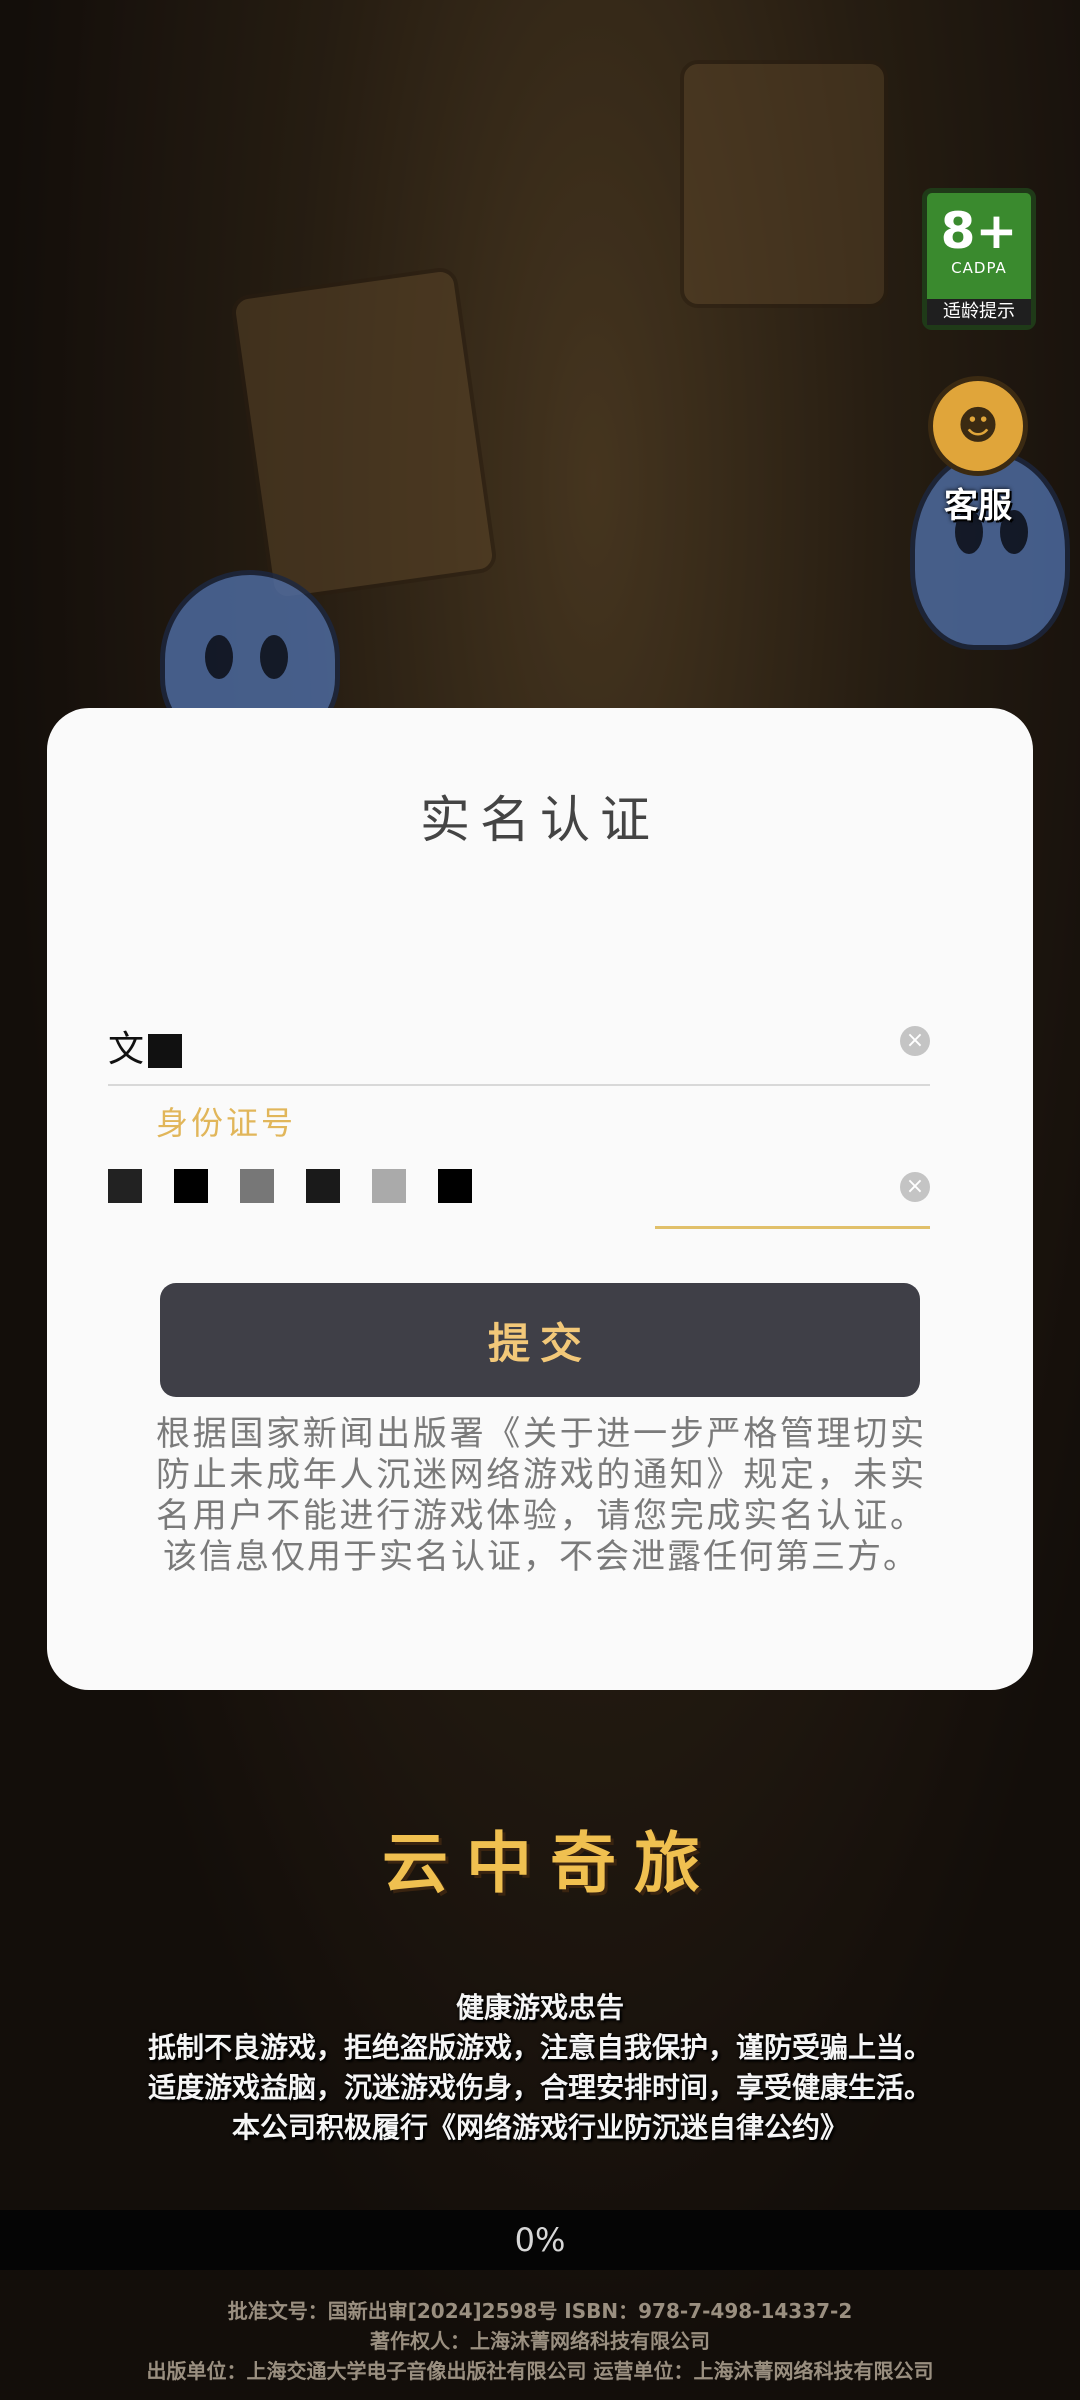  What do you see at coordinates (540, 2371) in the screenshot?
I see `publisher-operator: 出版单位：上海交通大学电子音像出版社有限公司 运营单位：上海沐菁网络科技有限公司` at bounding box center [540, 2371].